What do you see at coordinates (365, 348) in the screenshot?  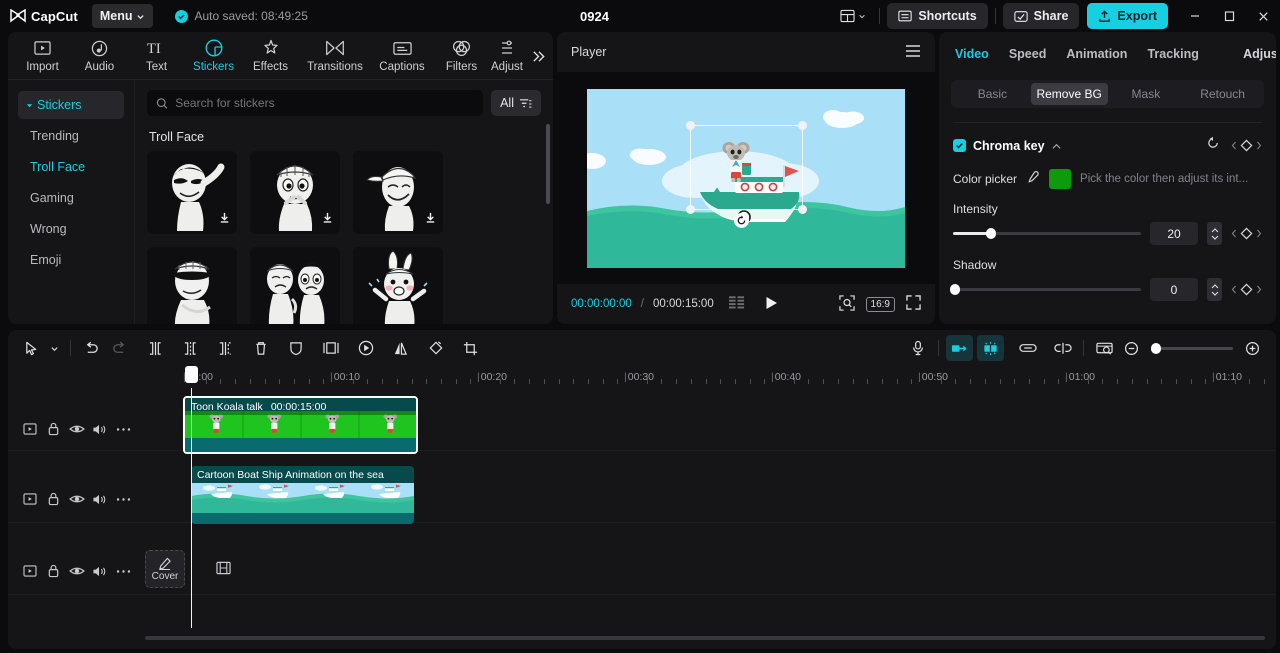 I see `speed-button` at bounding box center [365, 348].